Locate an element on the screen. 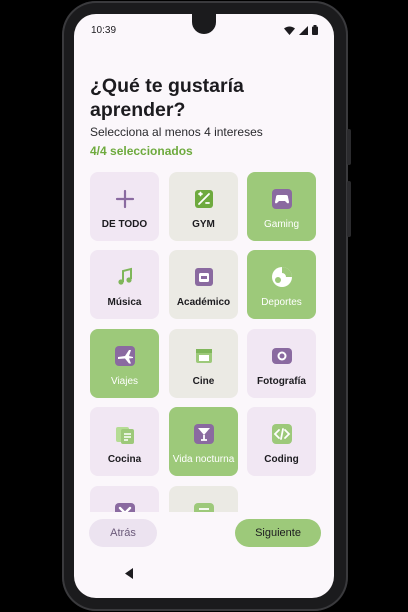 This screenshot has height=612, width=408. ball-icon is located at coordinates (282, 277).